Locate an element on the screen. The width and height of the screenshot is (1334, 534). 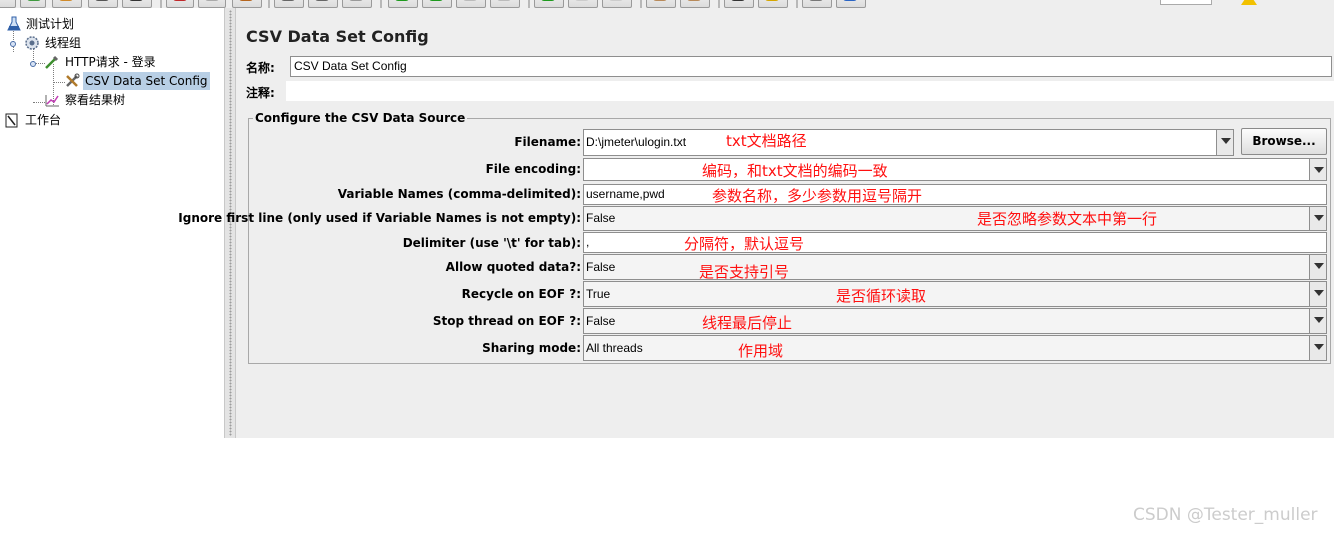
help-icon is located at coordinates (850, 0).